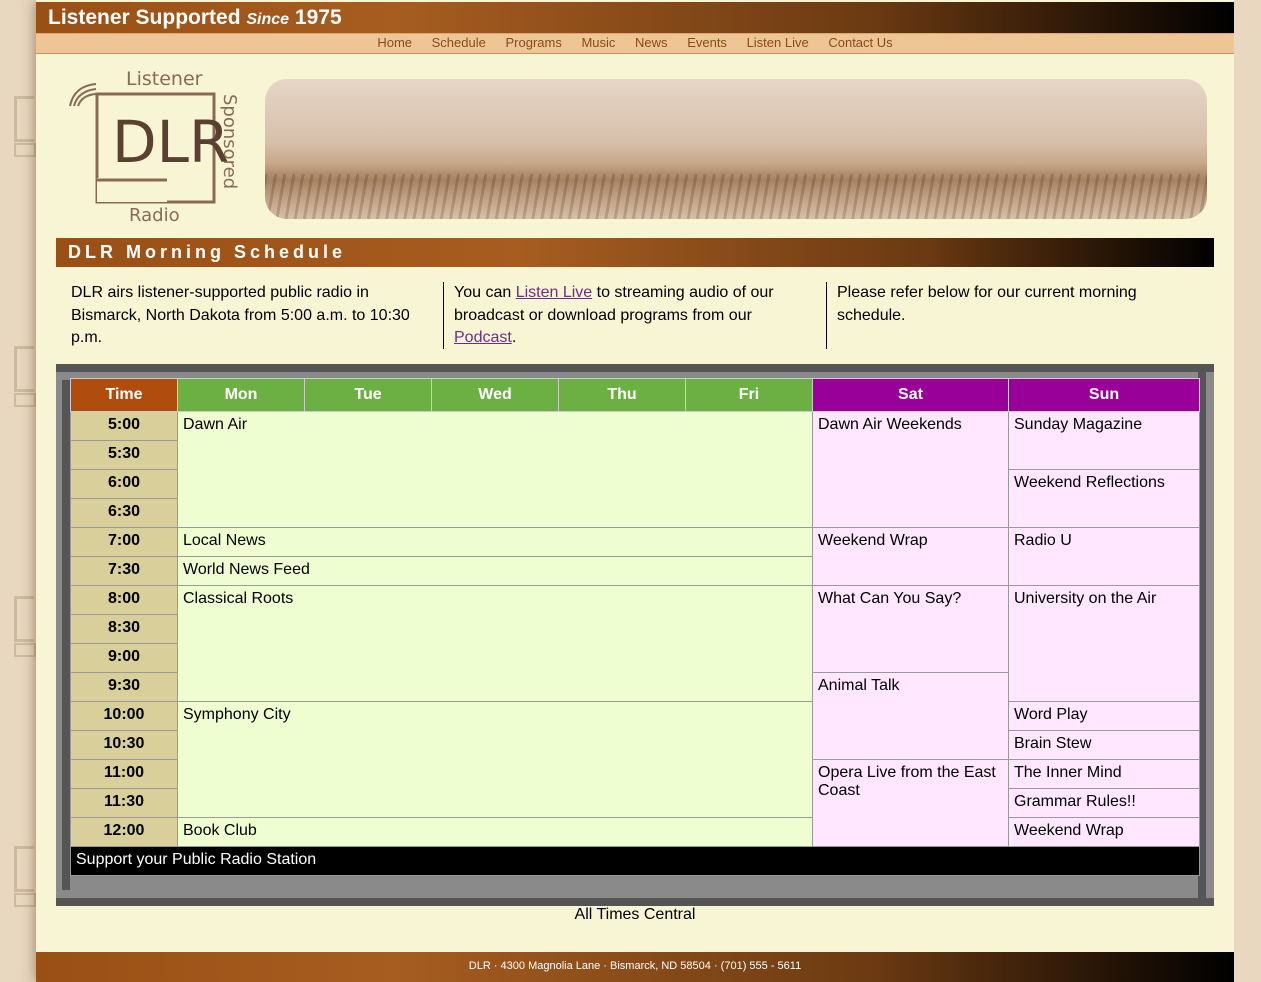  What do you see at coordinates (124, 484) in the screenshot?
I see `time-cell: 6:00` at bounding box center [124, 484].